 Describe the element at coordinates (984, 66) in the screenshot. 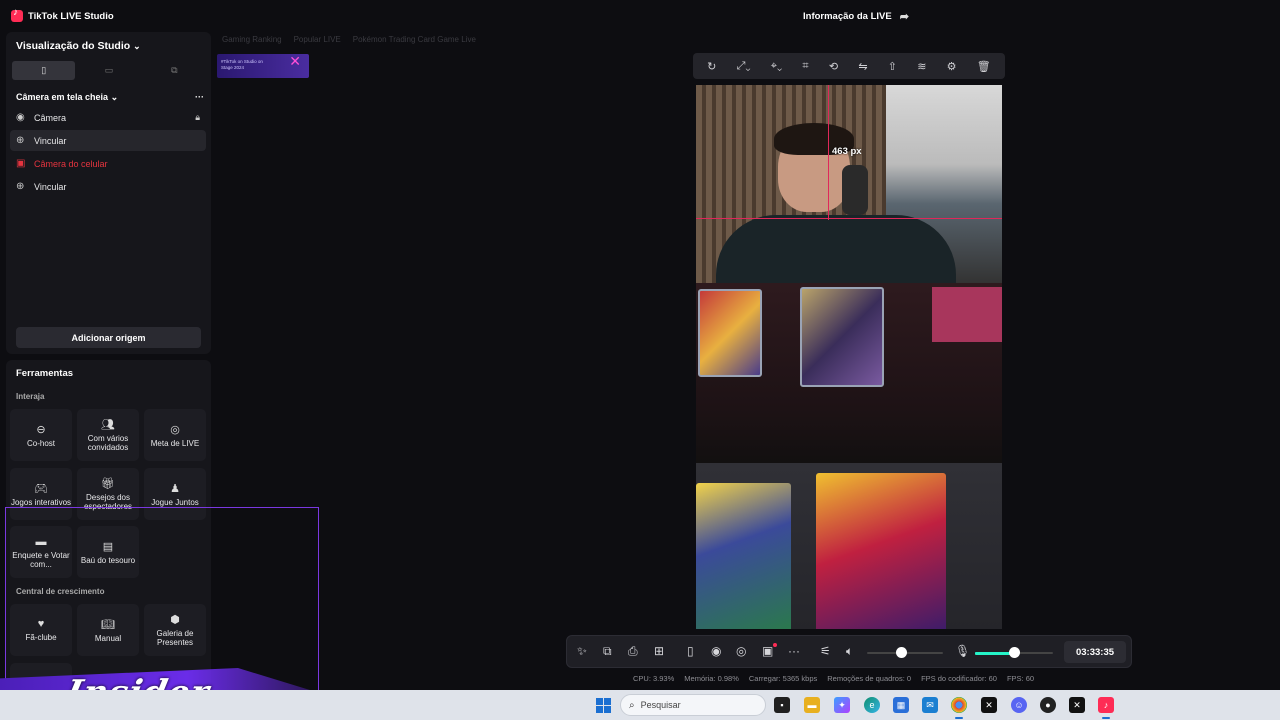

I see `delete-icon: 🗑︎` at that location.